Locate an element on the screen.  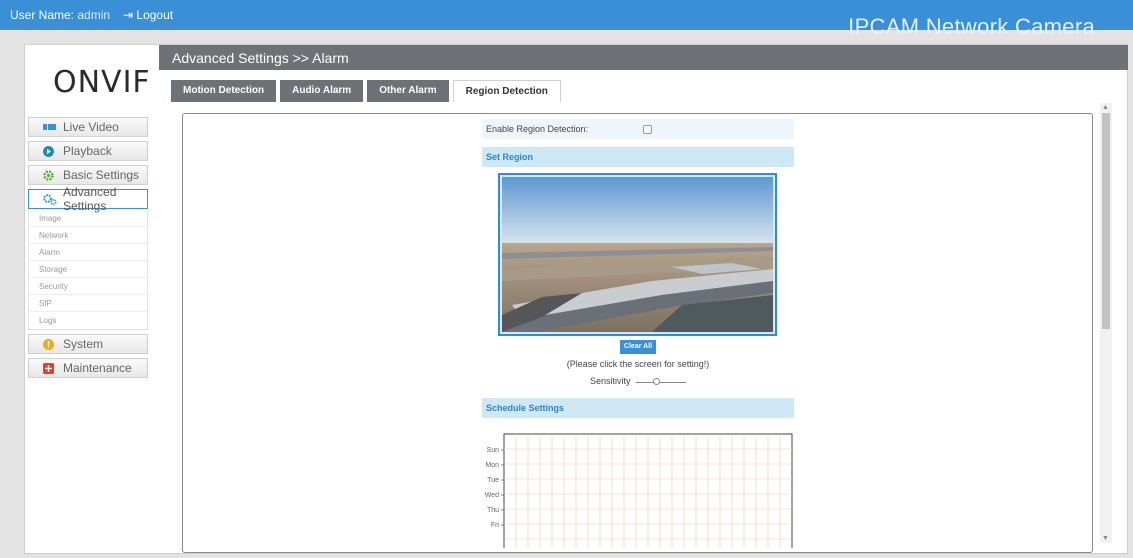
set-region-header: Set Region is located at coordinates (638, 157).